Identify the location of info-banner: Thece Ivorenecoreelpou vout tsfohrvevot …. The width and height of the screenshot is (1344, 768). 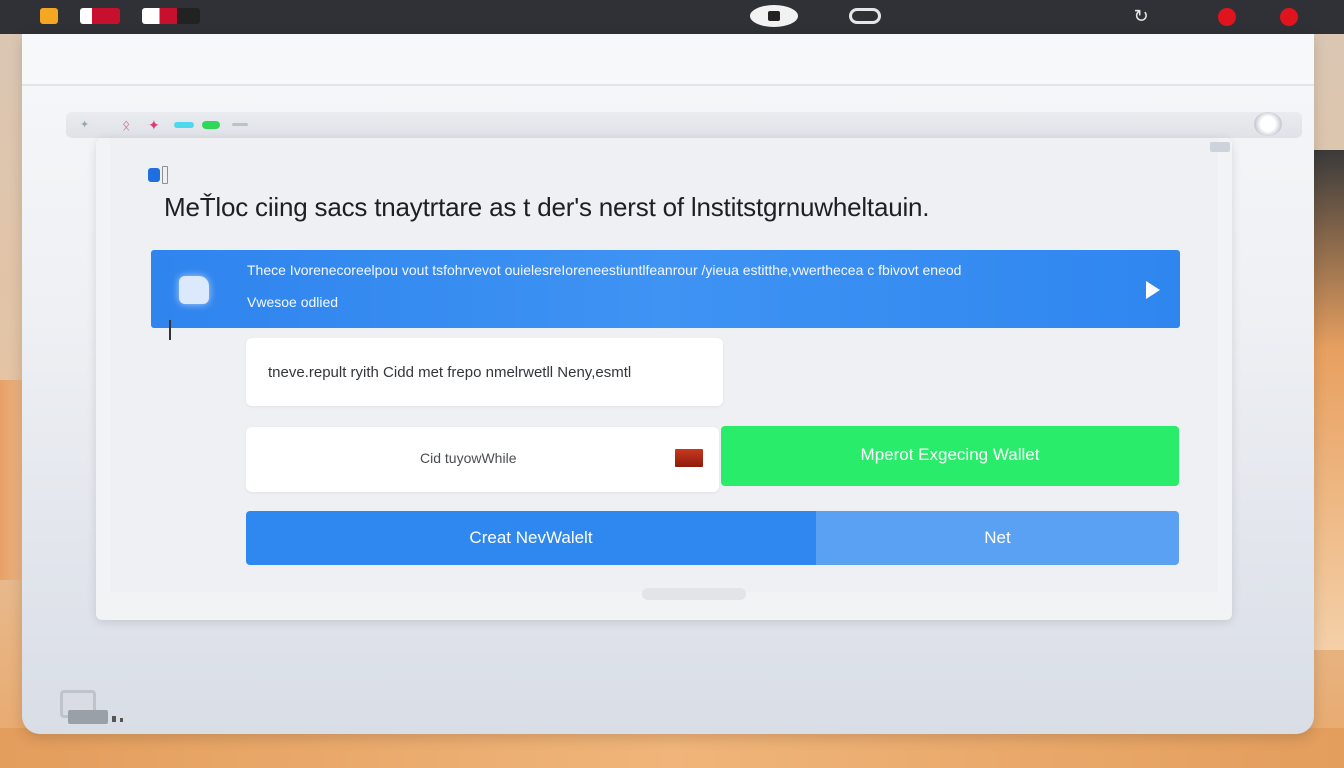
(665, 289).